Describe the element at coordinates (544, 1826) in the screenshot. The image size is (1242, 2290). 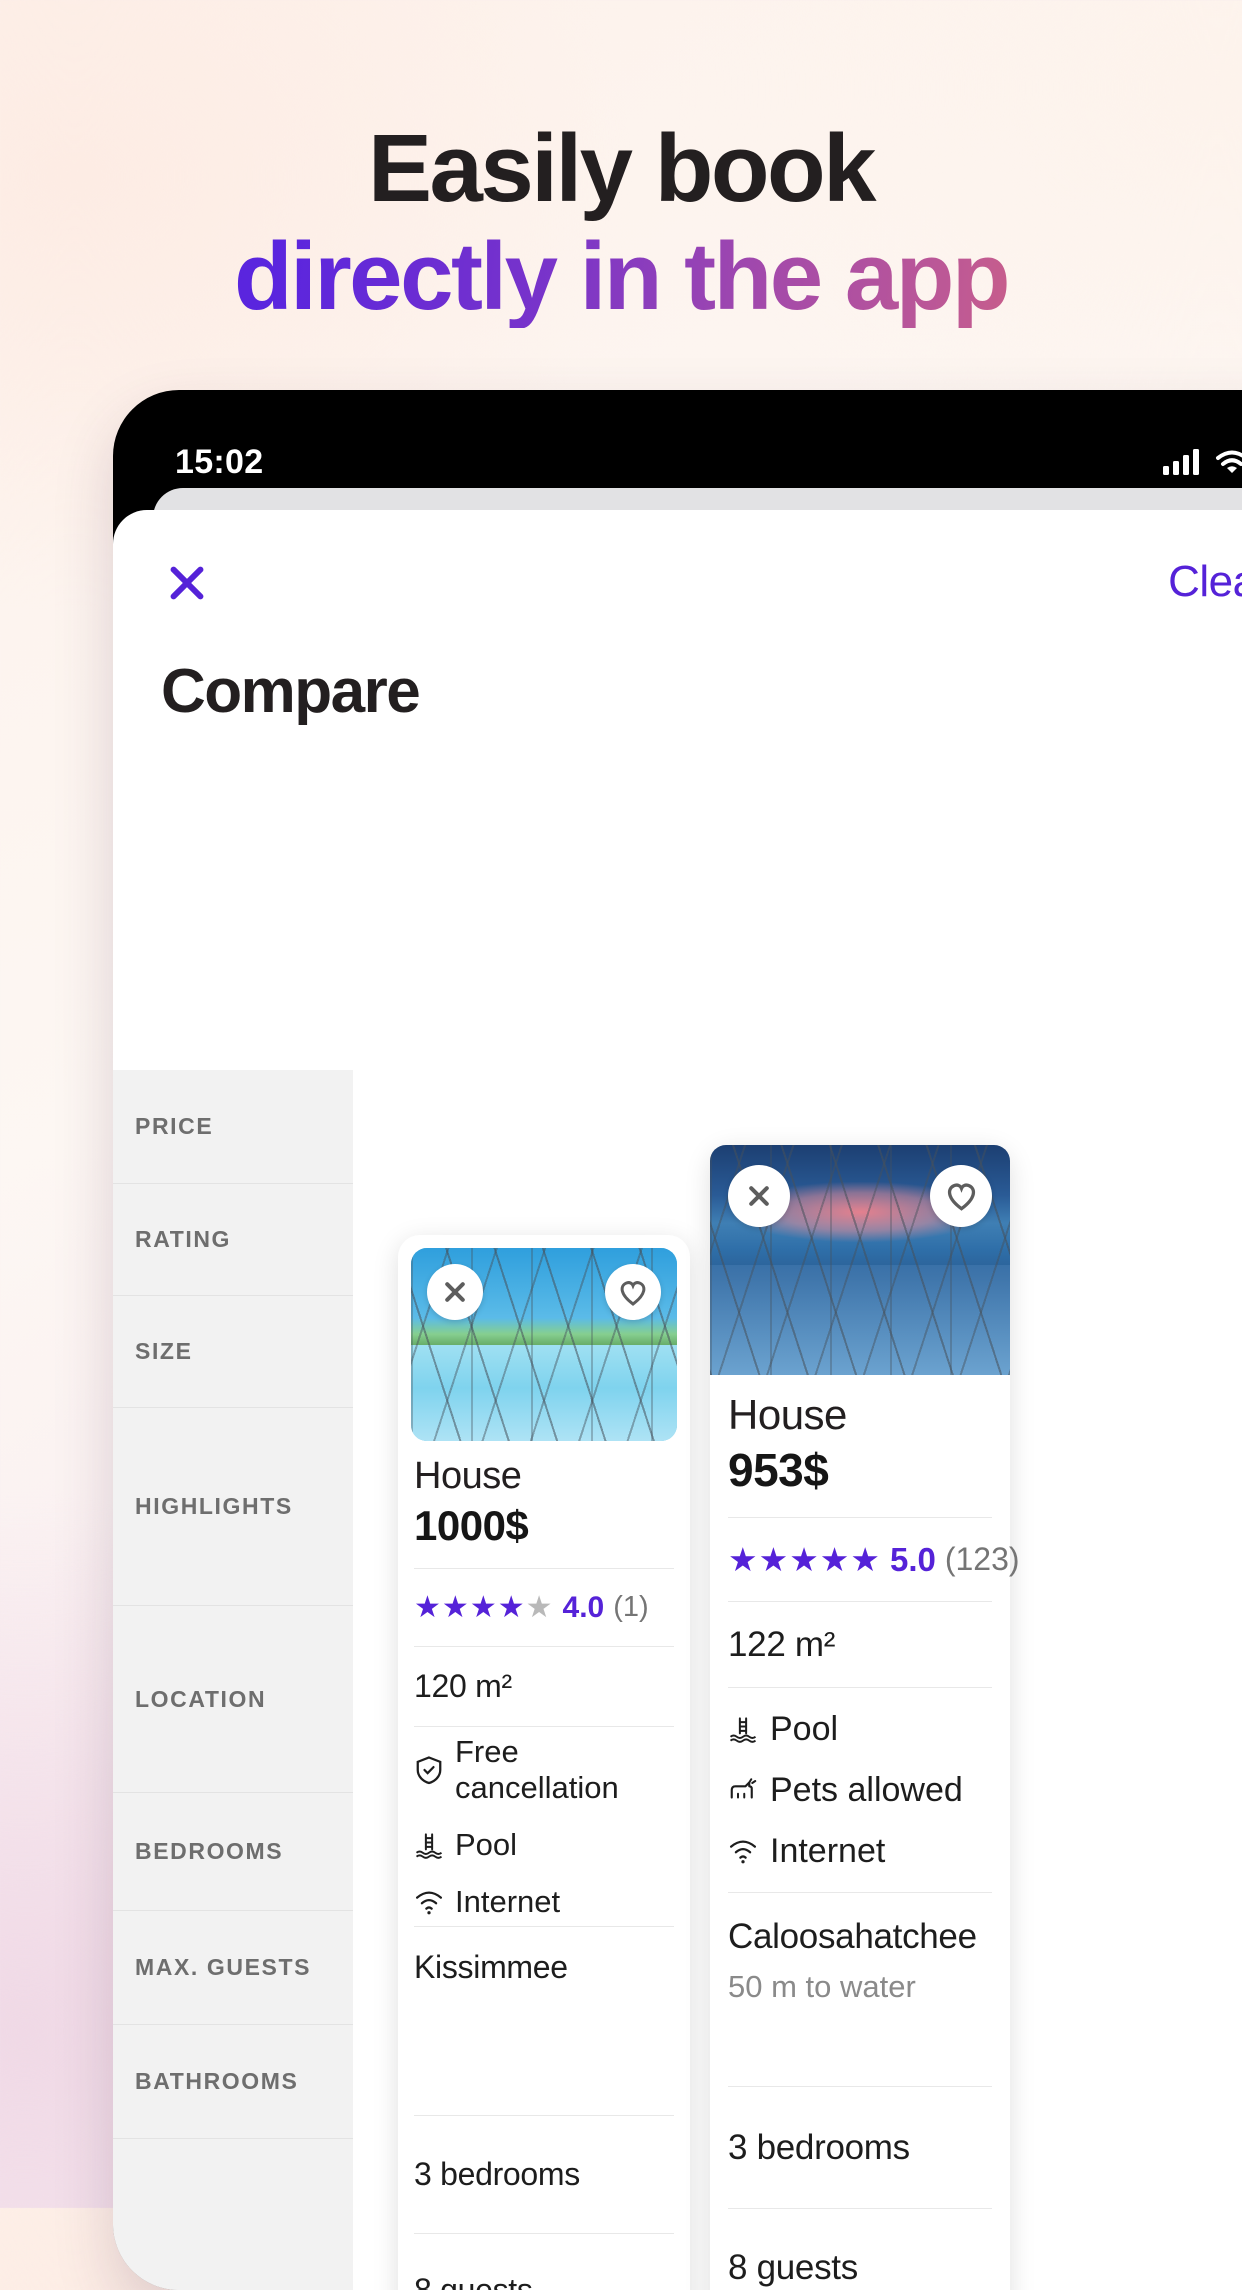
I see `card-row-highlights: Free cancellation Pool Internet` at that location.